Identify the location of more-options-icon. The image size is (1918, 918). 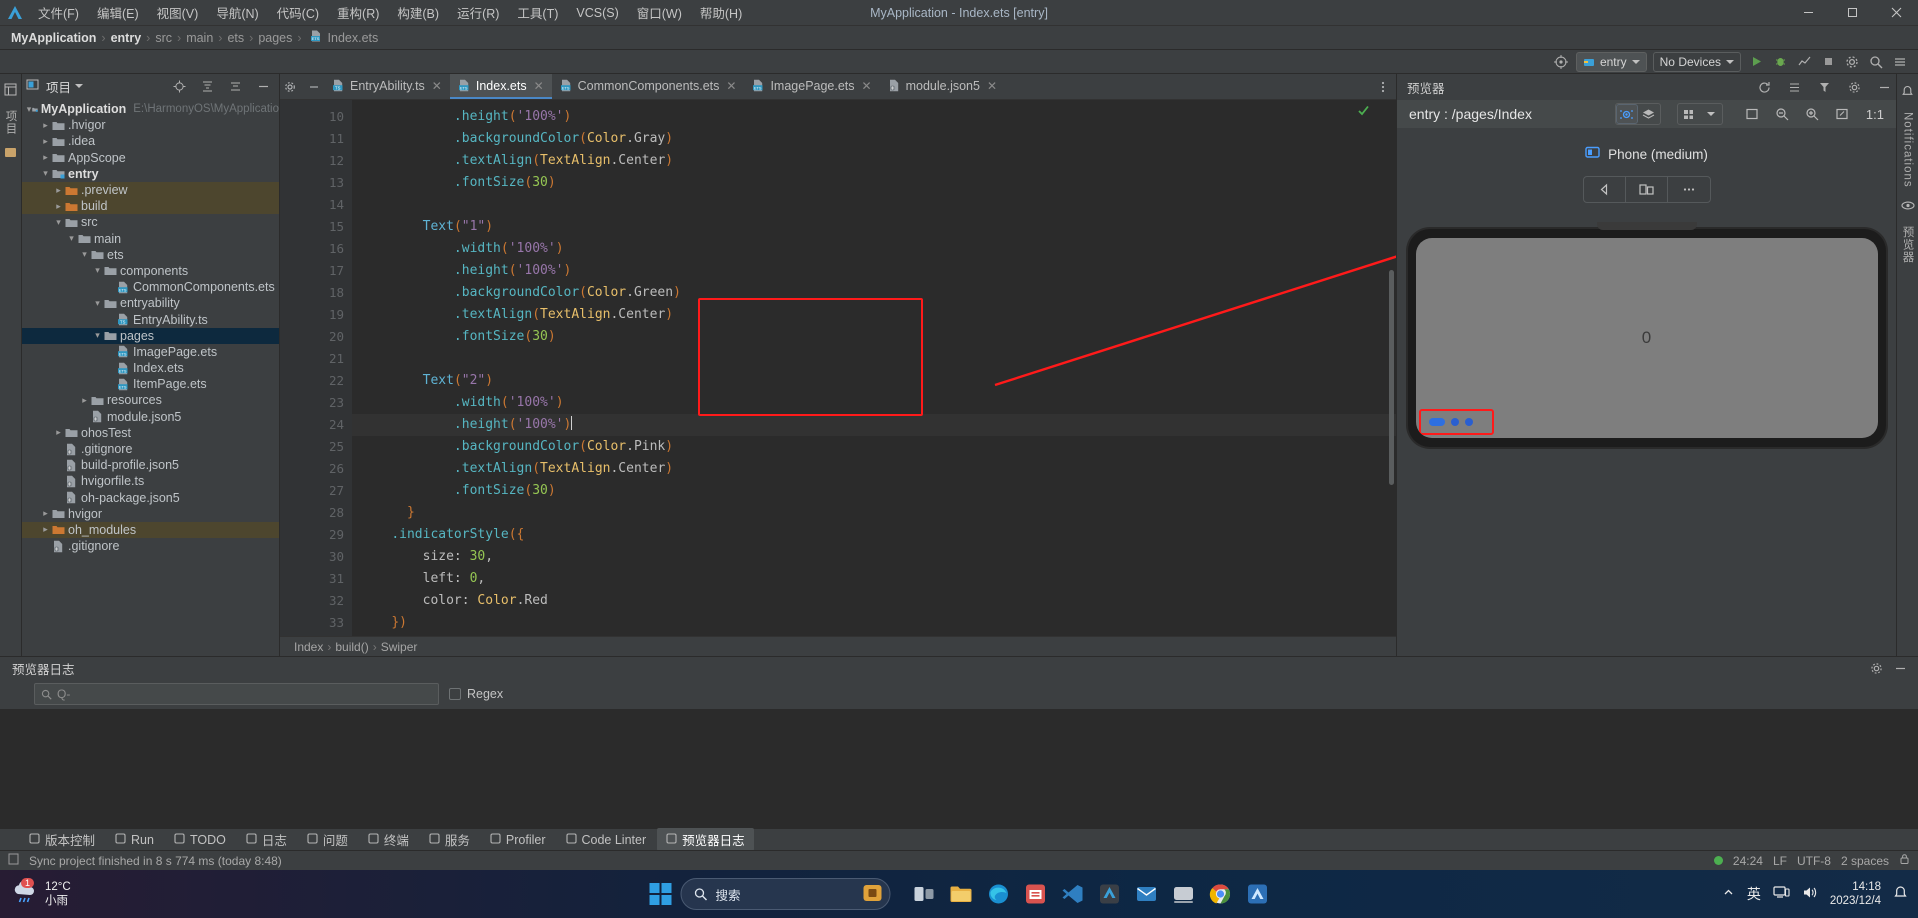
(1689, 189).